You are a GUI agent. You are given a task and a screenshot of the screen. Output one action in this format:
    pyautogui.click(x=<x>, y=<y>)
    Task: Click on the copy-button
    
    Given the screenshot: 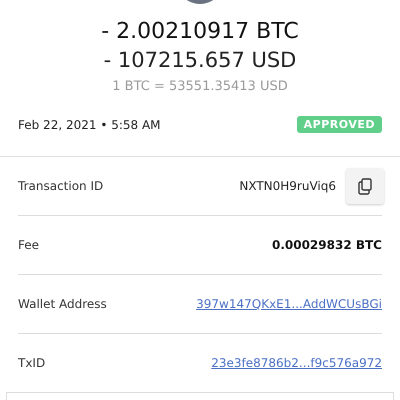 What is the action you would take?
    pyautogui.click(x=365, y=186)
    